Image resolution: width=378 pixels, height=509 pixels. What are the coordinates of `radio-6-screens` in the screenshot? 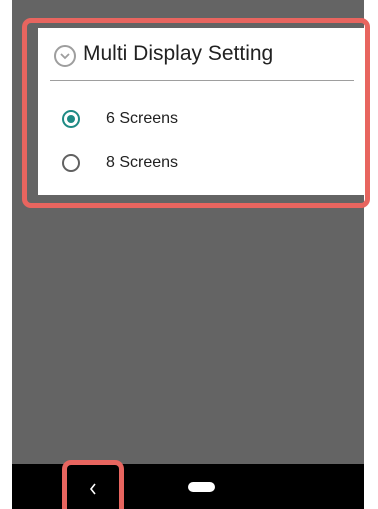 It's located at (71, 119).